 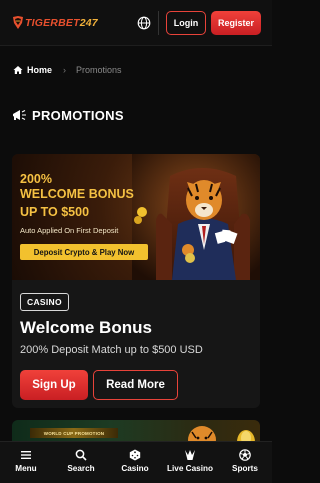 What do you see at coordinates (135, 468) in the screenshot?
I see `nav-casino-label: Casino` at bounding box center [135, 468].